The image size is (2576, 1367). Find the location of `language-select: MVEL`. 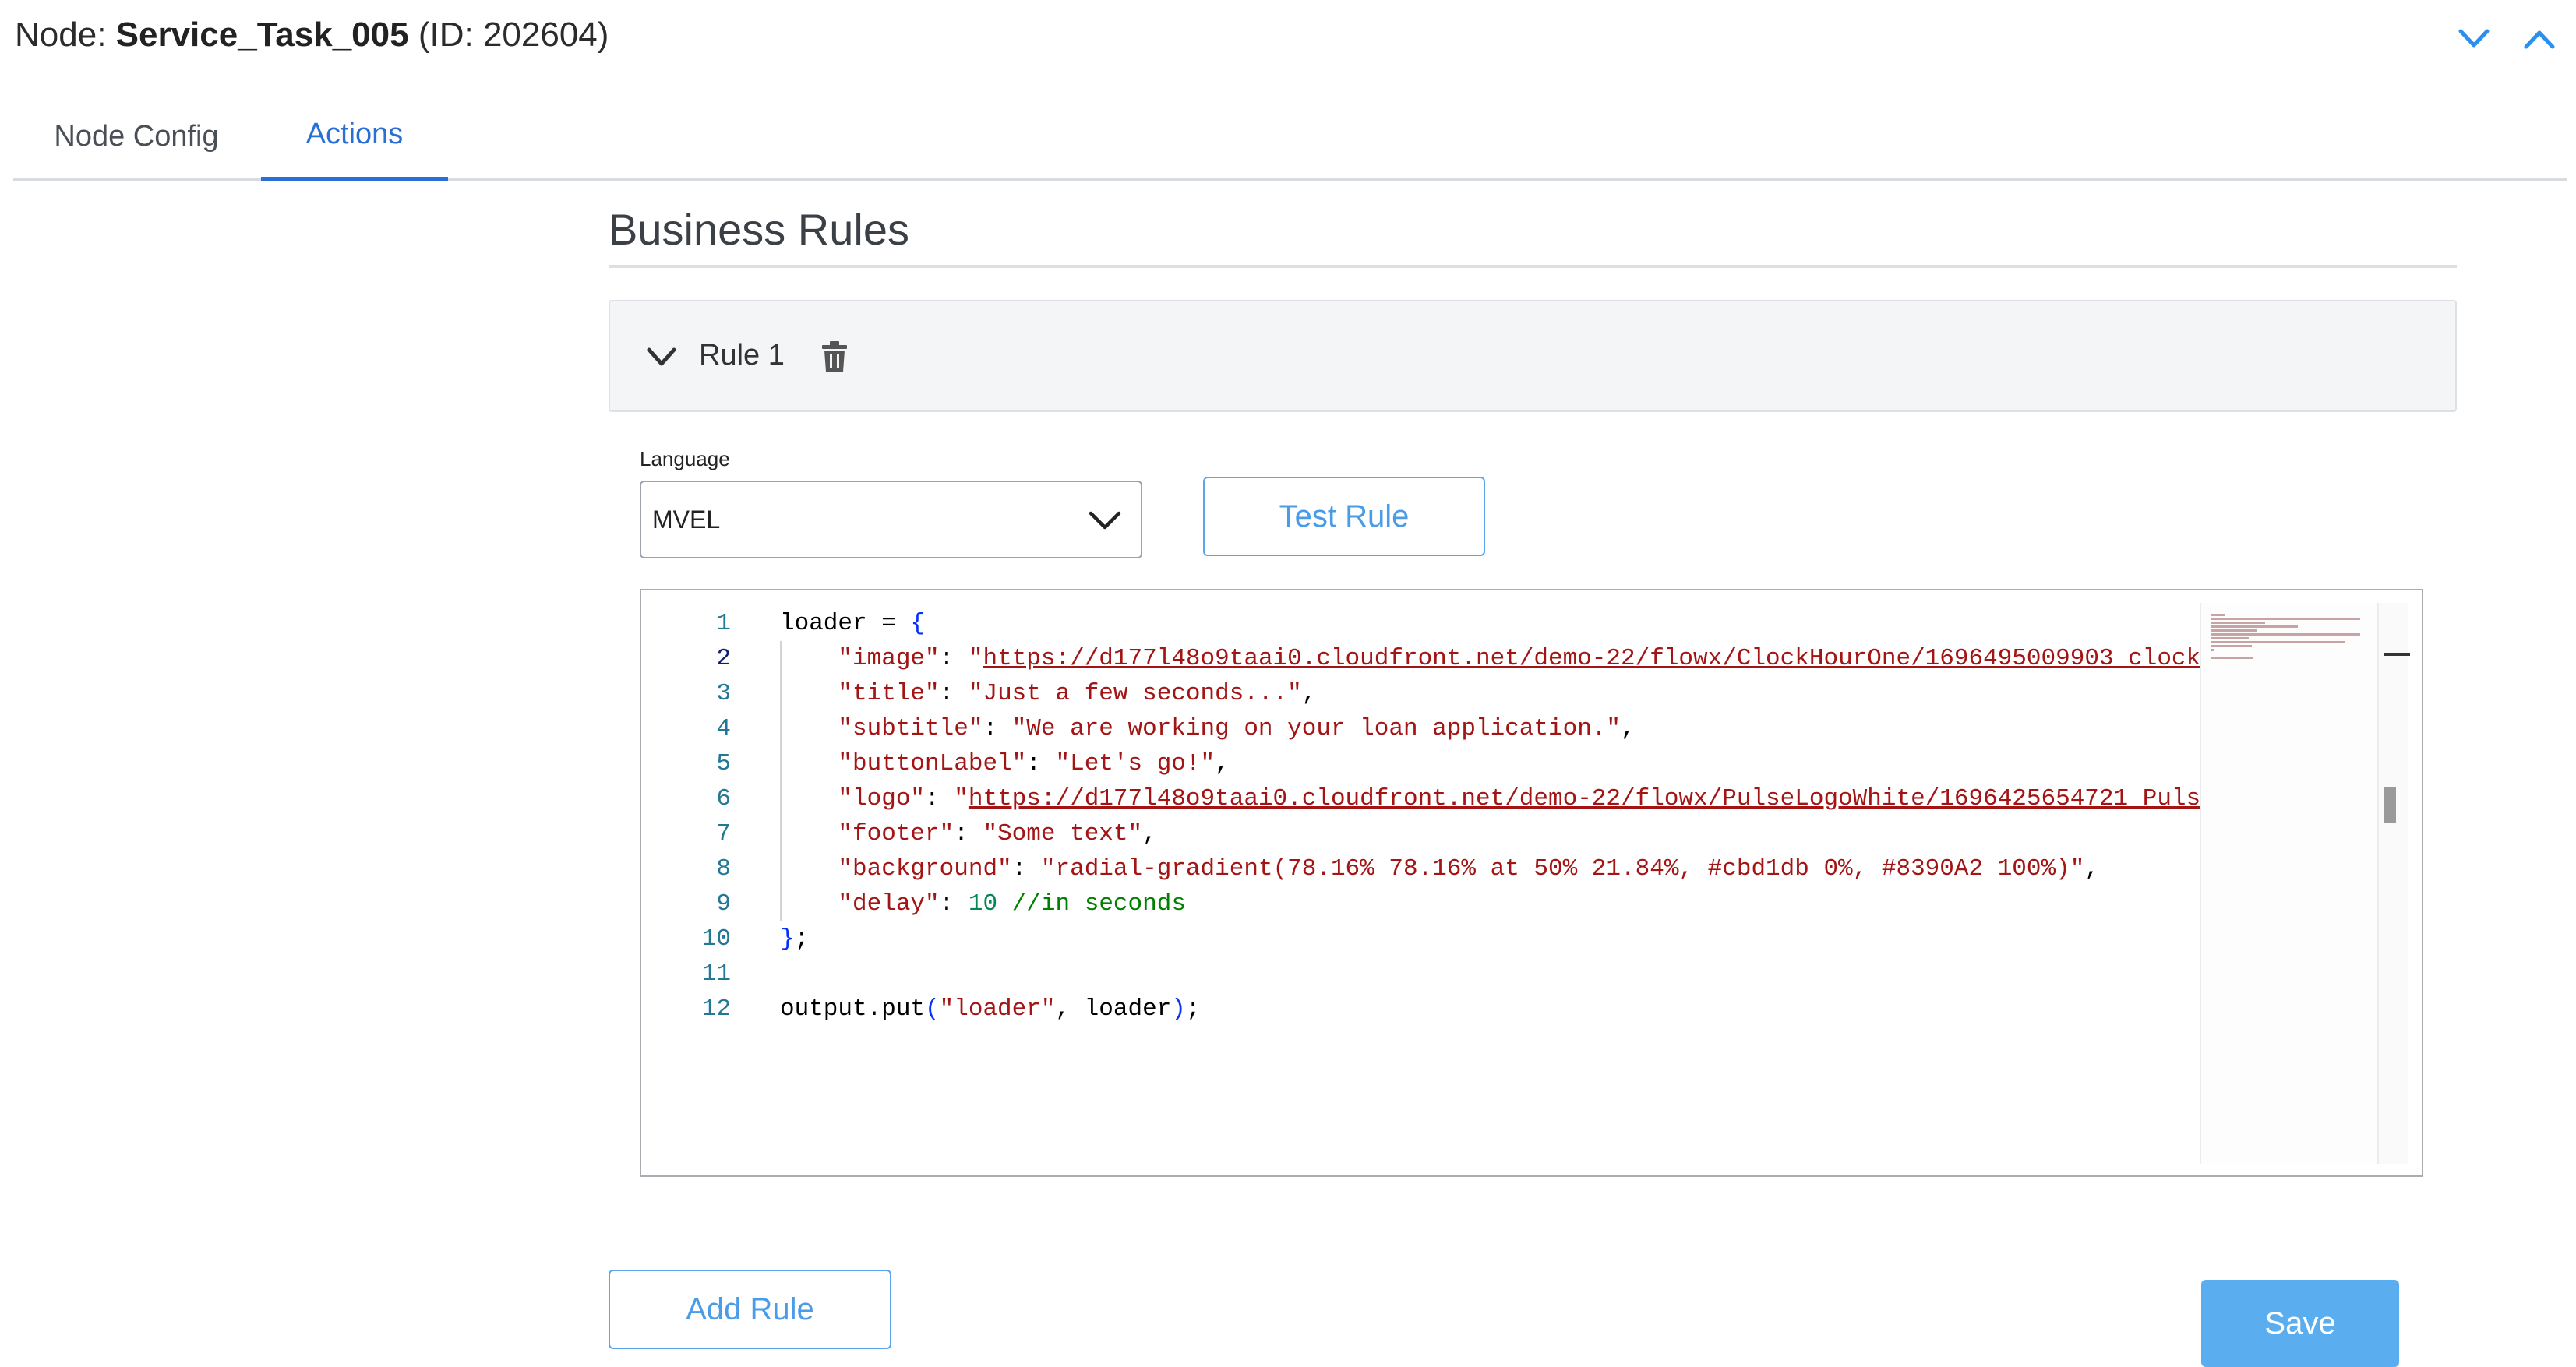

language-select: MVEL is located at coordinates (891, 519).